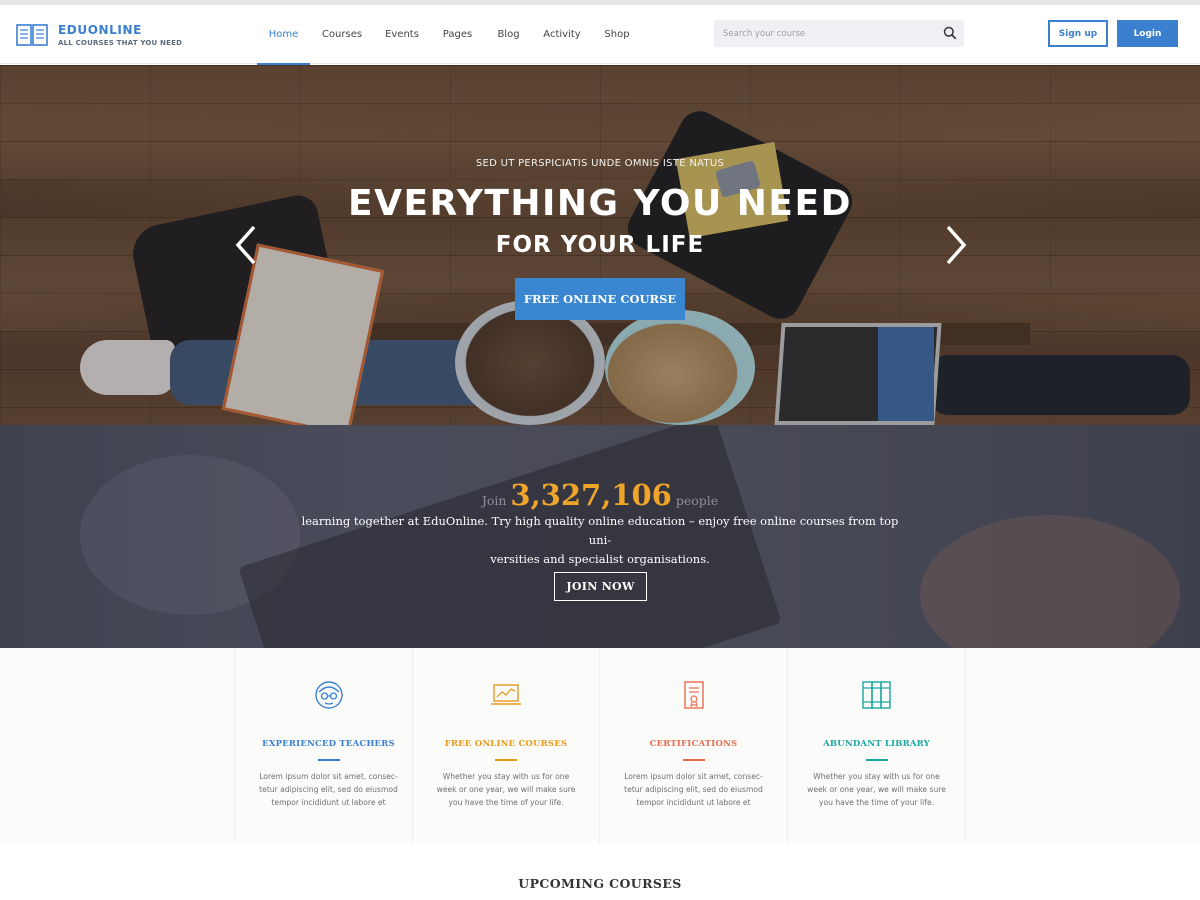  What do you see at coordinates (247, 245) in the screenshot?
I see `chevron-left-icon` at bounding box center [247, 245].